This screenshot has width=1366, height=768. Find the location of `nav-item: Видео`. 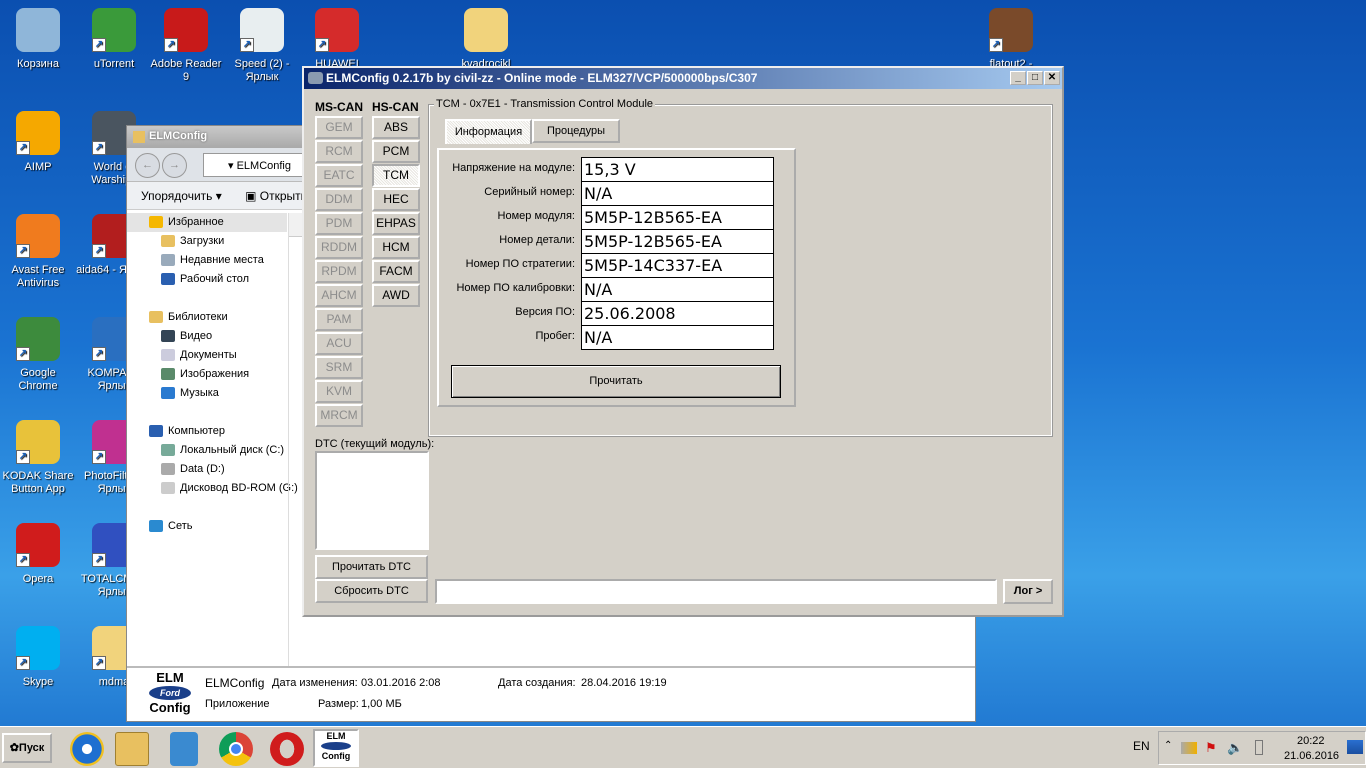

nav-item: Видео is located at coordinates (207, 336).